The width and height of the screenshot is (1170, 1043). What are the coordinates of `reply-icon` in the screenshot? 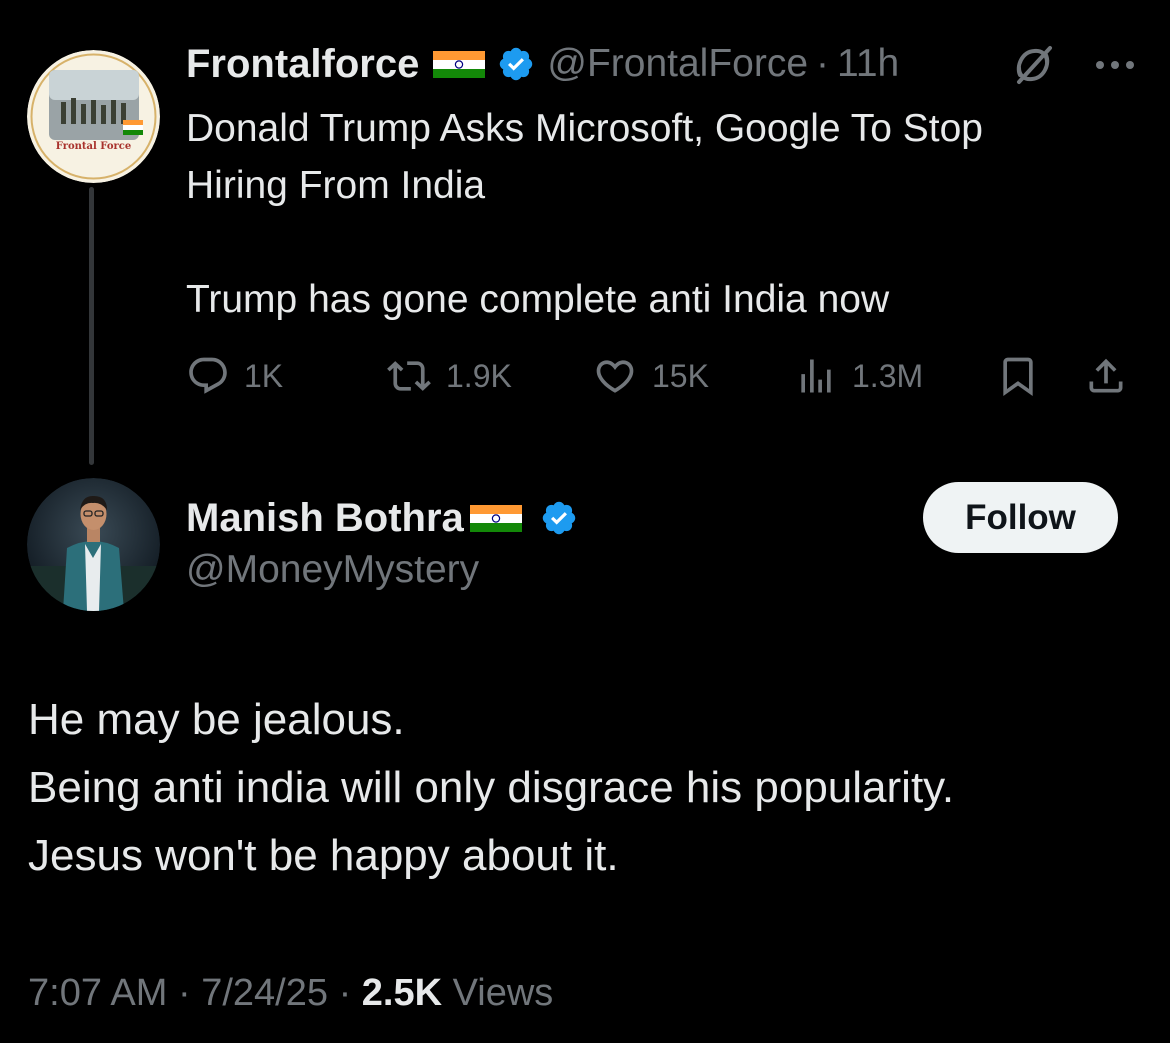 It's located at (208, 375).